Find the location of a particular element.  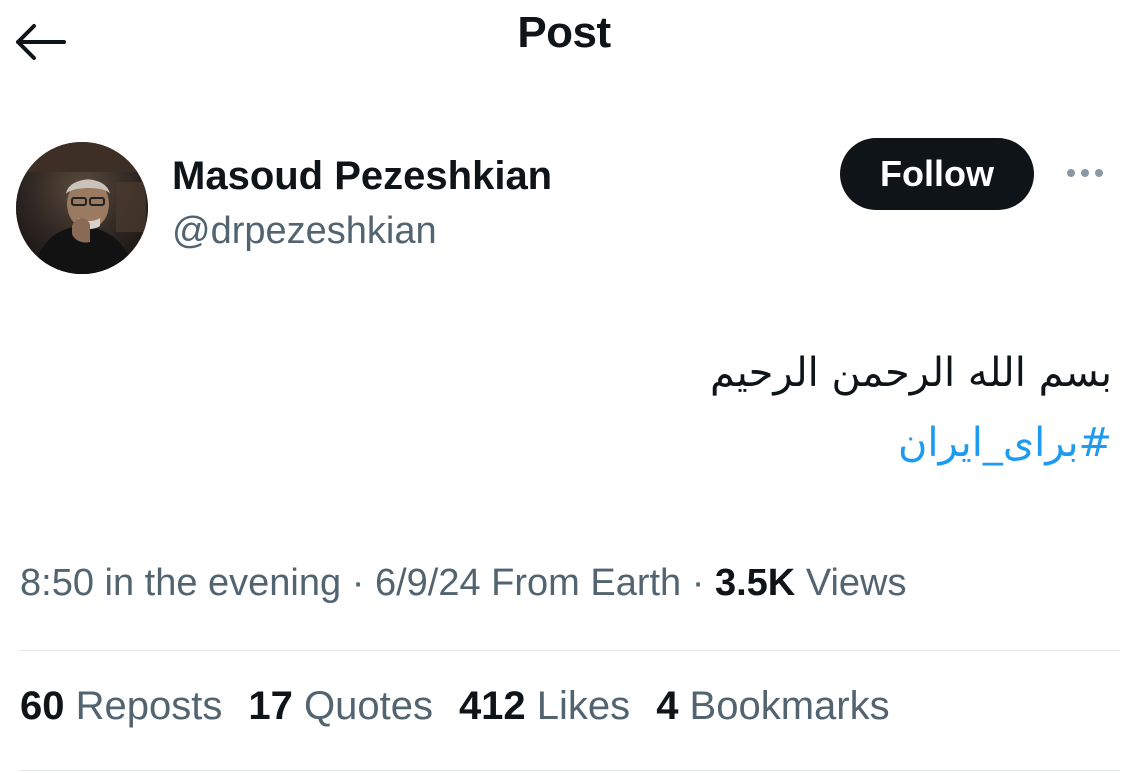

more-options-button is located at coordinates (1085, 173).